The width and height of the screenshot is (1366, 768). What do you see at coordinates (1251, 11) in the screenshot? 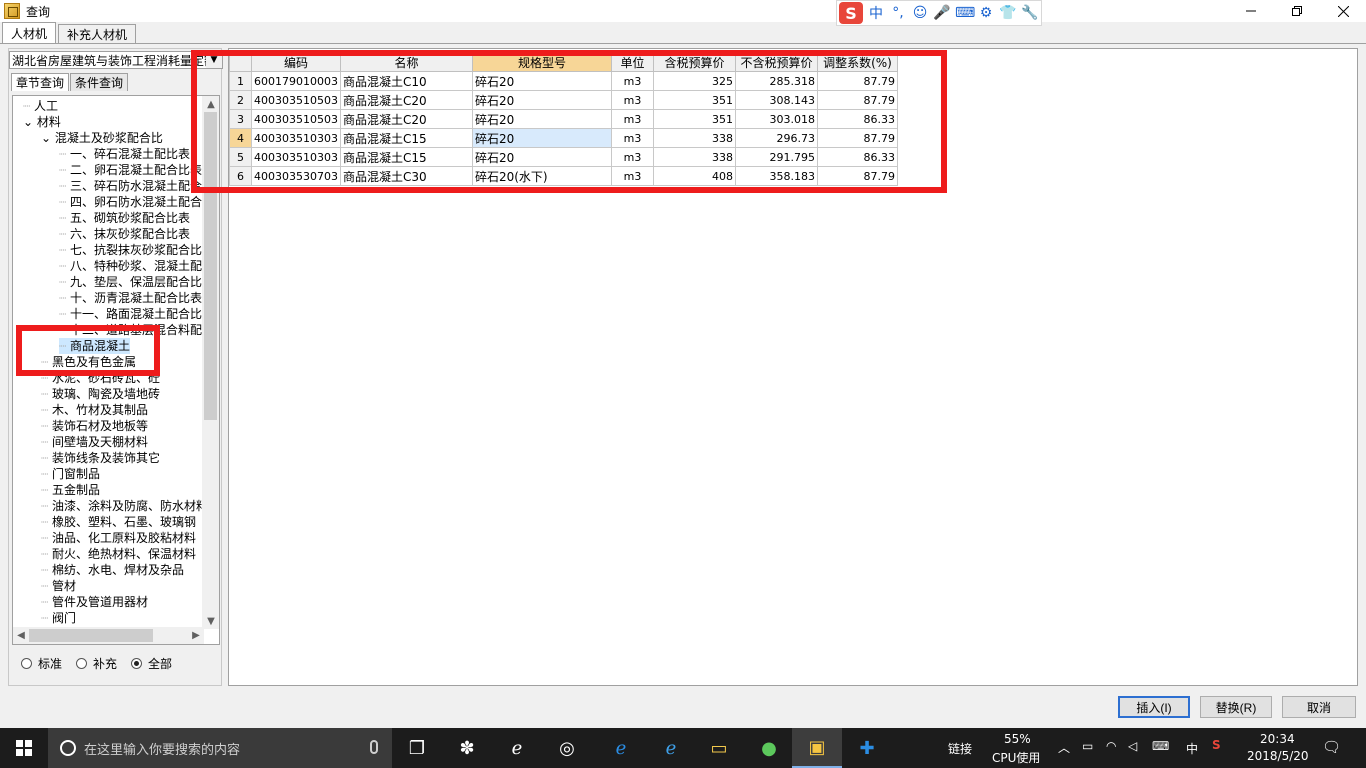
I see `minimize-button` at bounding box center [1251, 11].